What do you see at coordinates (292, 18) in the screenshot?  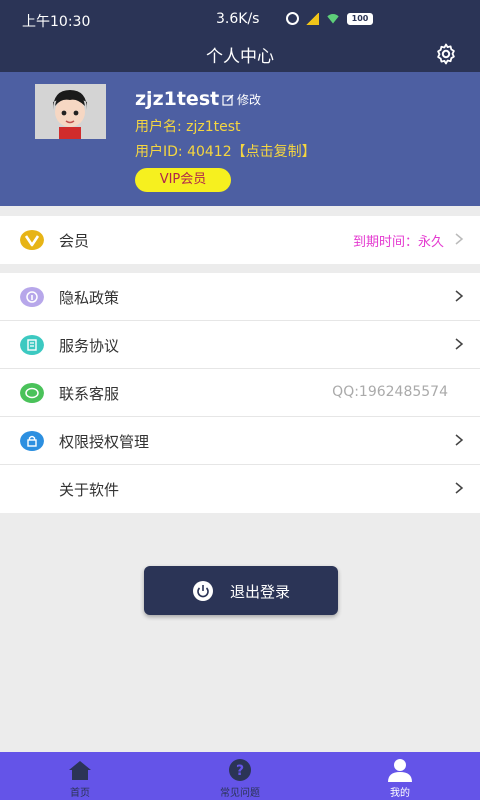 I see `alarm-icon` at bounding box center [292, 18].